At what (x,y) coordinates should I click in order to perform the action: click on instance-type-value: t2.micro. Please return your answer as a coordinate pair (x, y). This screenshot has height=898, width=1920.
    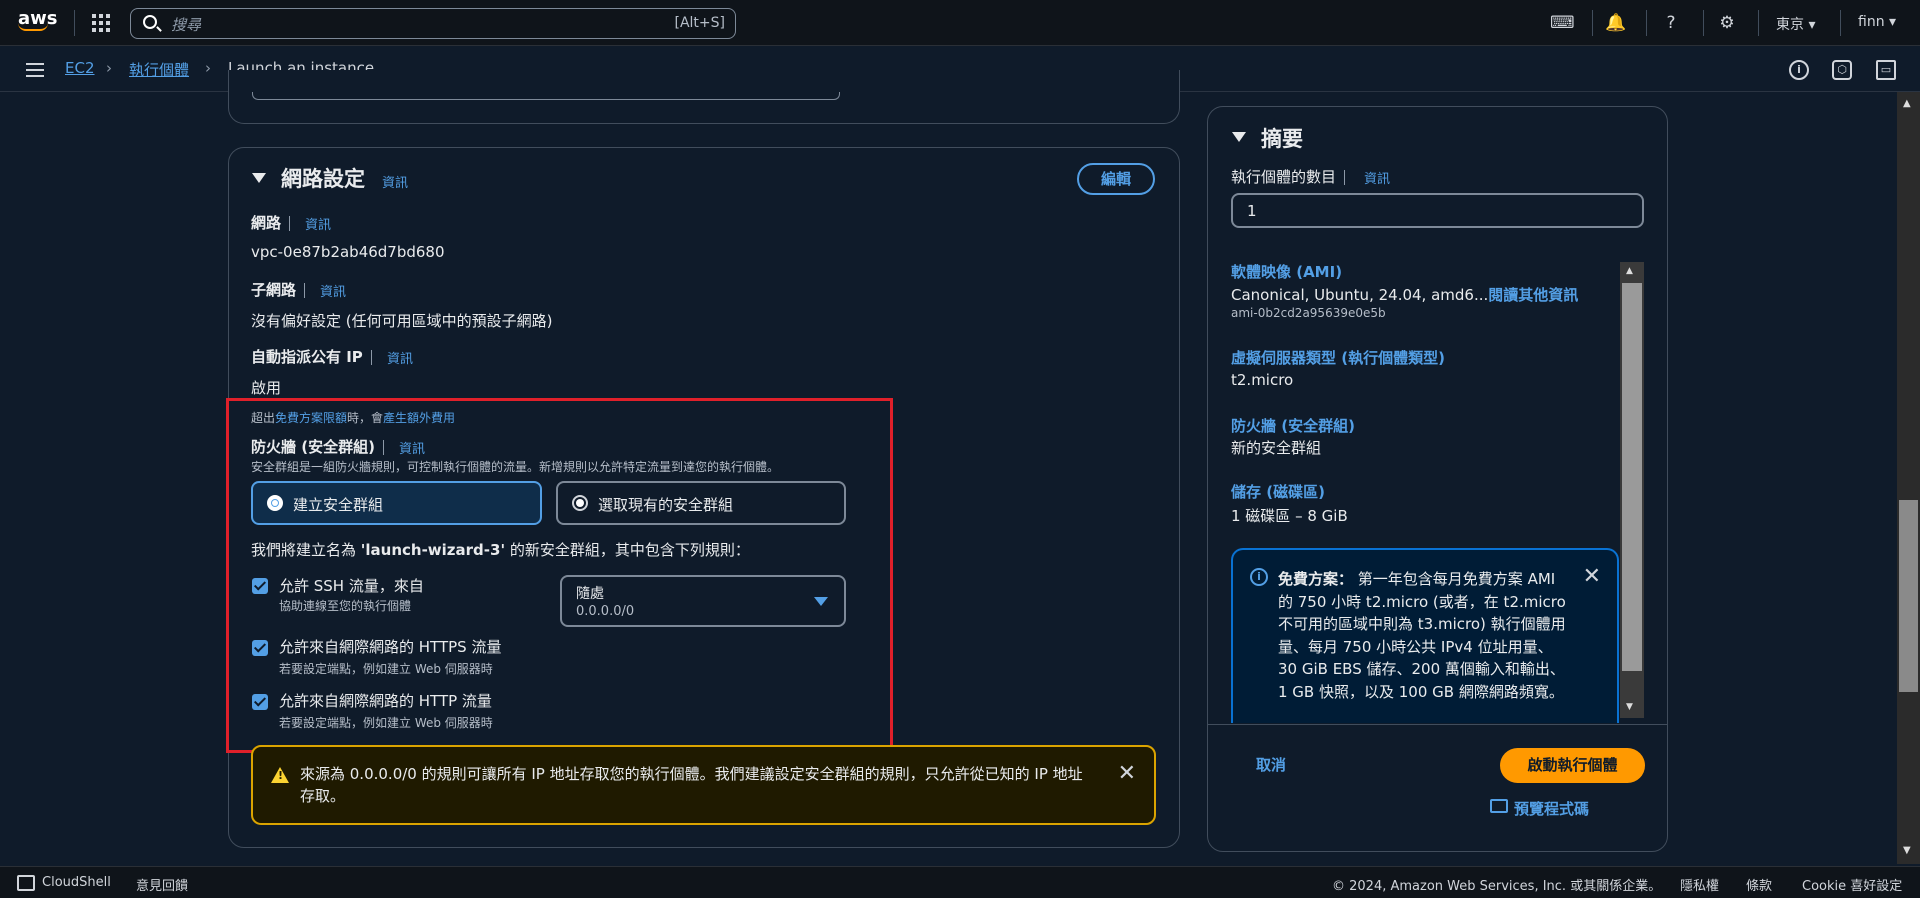
    Looking at the image, I should click on (1262, 380).